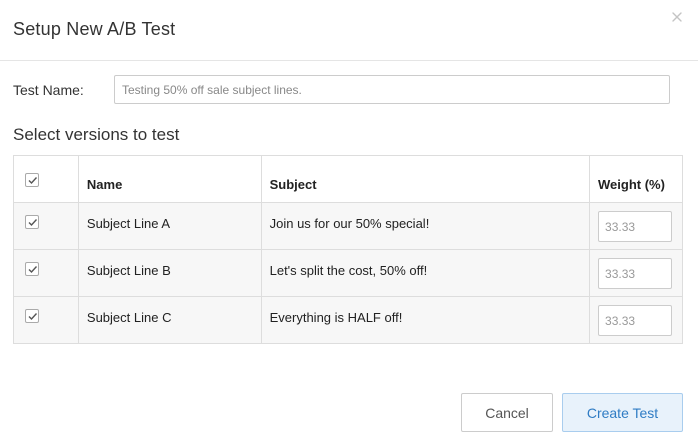  What do you see at coordinates (169, 179) in the screenshot?
I see `column-header-name: Name` at bounding box center [169, 179].